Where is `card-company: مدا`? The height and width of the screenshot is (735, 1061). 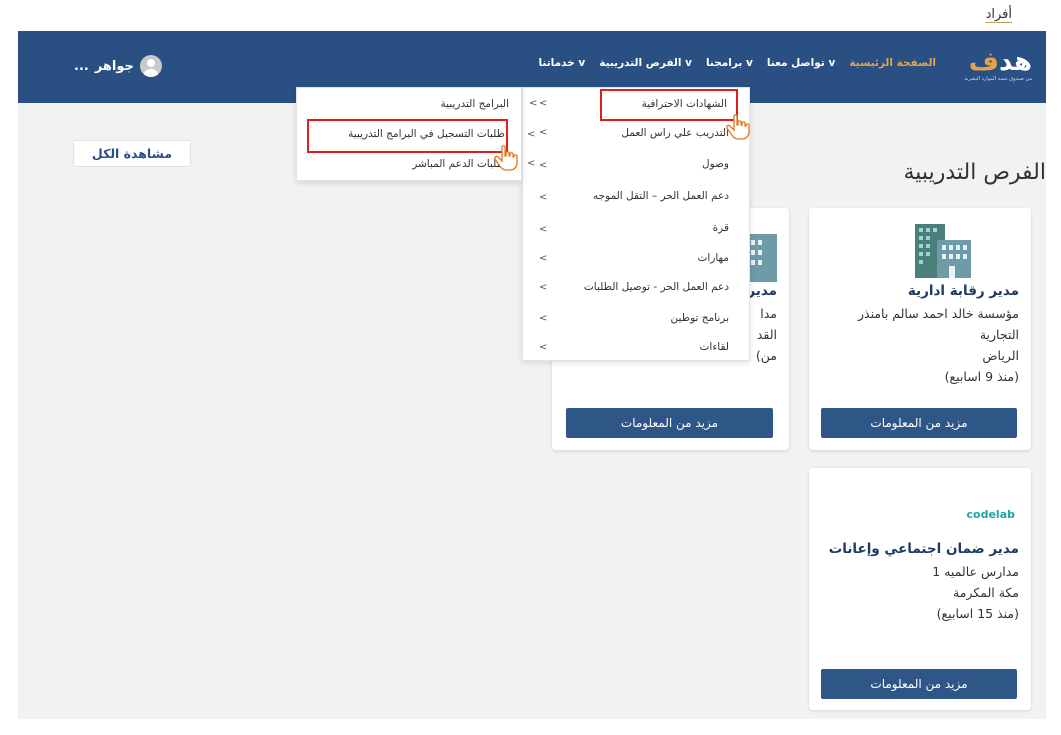
card-company: مدا is located at coordinates (768, 313).